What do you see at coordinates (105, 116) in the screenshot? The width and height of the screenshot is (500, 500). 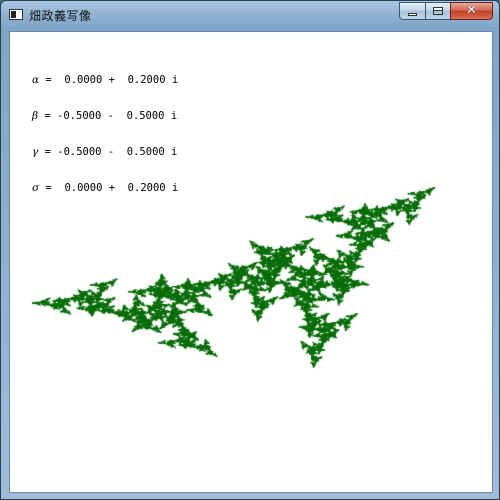 I see `param-beta: β = -0.5000 - 0.5000 i` at bounding box center [105, 116].